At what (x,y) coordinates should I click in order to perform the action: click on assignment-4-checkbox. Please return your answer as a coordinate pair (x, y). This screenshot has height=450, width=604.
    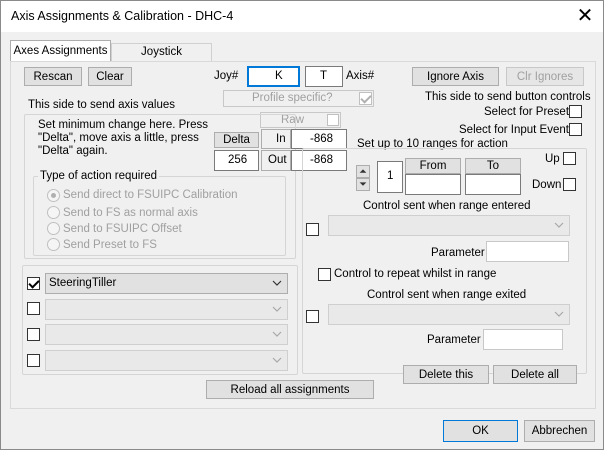
    Looking at the image, I should click on (33, 360).